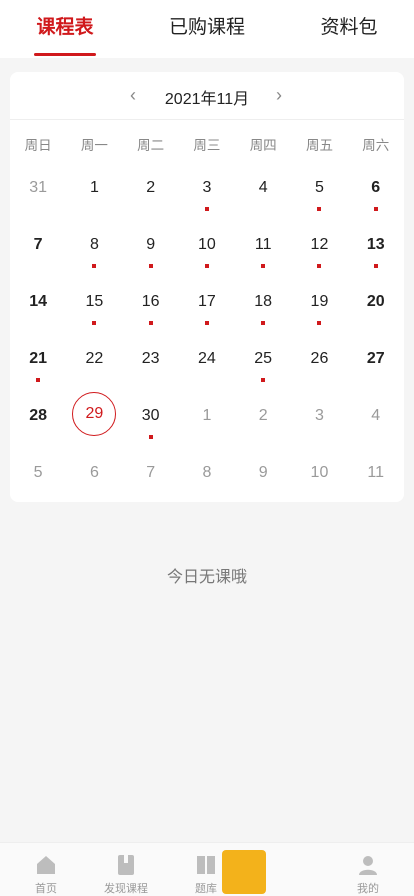  What do you see at coordinates (151, 145) in the screenshot?
I see `weekday-label: 周二` at bounding box center [151, 145].